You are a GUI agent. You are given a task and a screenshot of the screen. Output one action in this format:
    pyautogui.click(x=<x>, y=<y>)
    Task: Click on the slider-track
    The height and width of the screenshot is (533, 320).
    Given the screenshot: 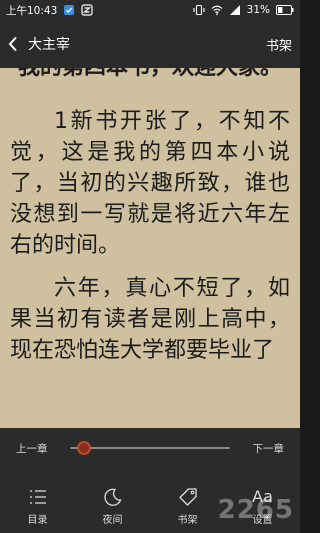 What is the action you would take?
    pyautogui.click(x=150, y=448)
    